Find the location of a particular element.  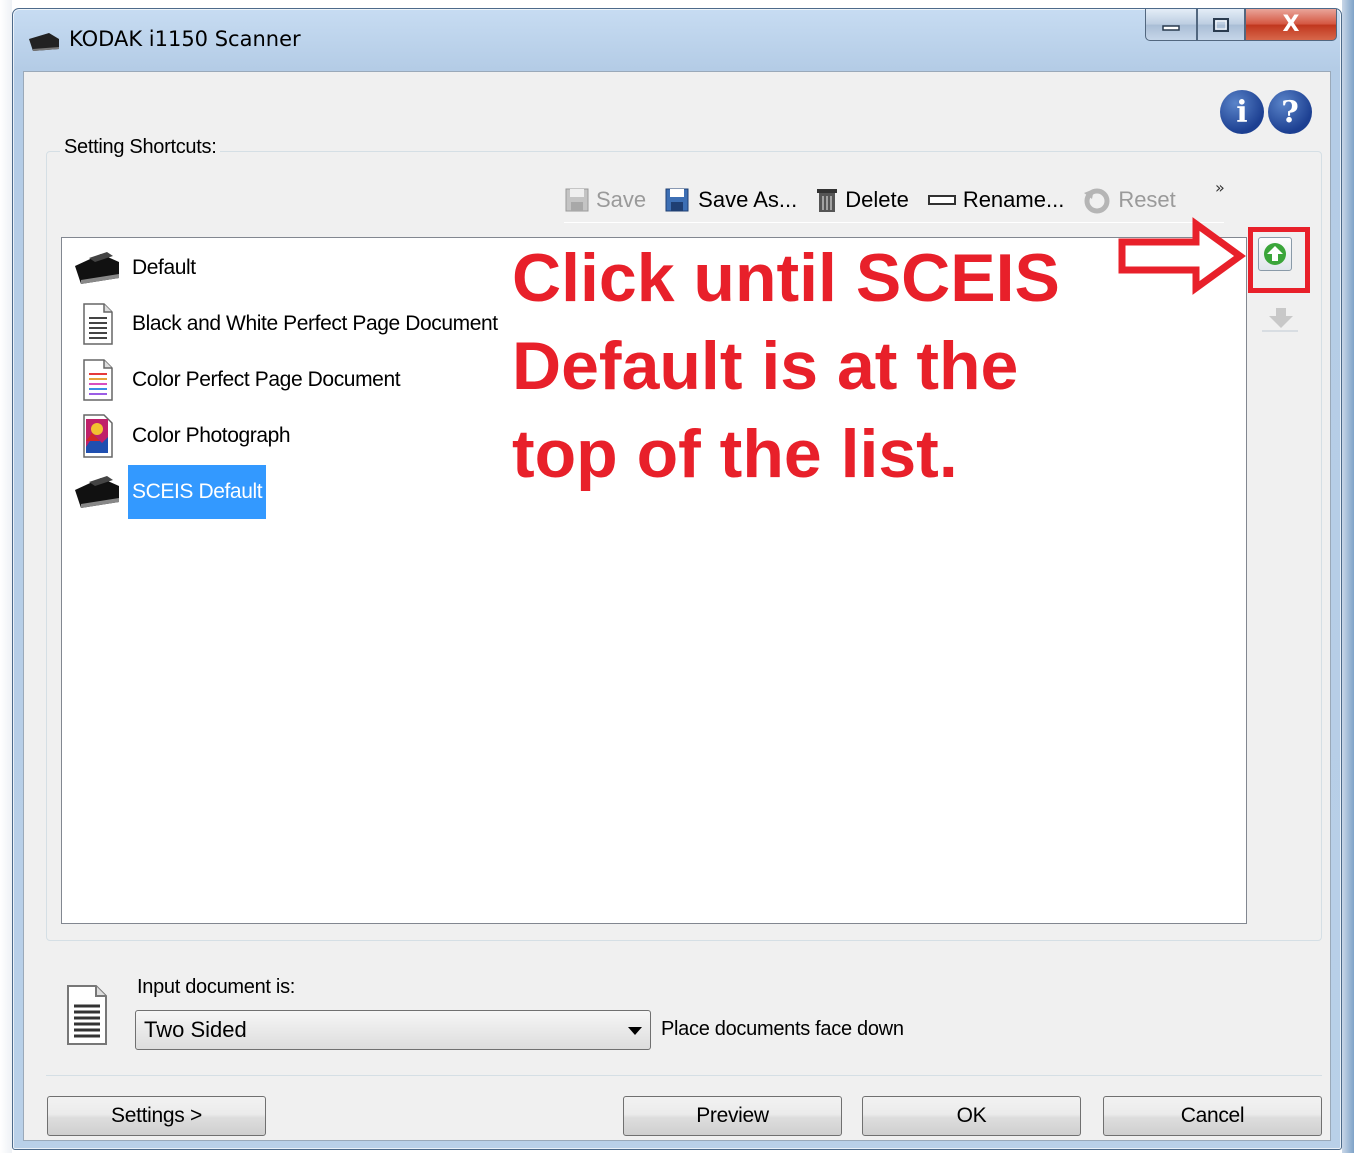

rename-icon is located at coordinates (941, 200).